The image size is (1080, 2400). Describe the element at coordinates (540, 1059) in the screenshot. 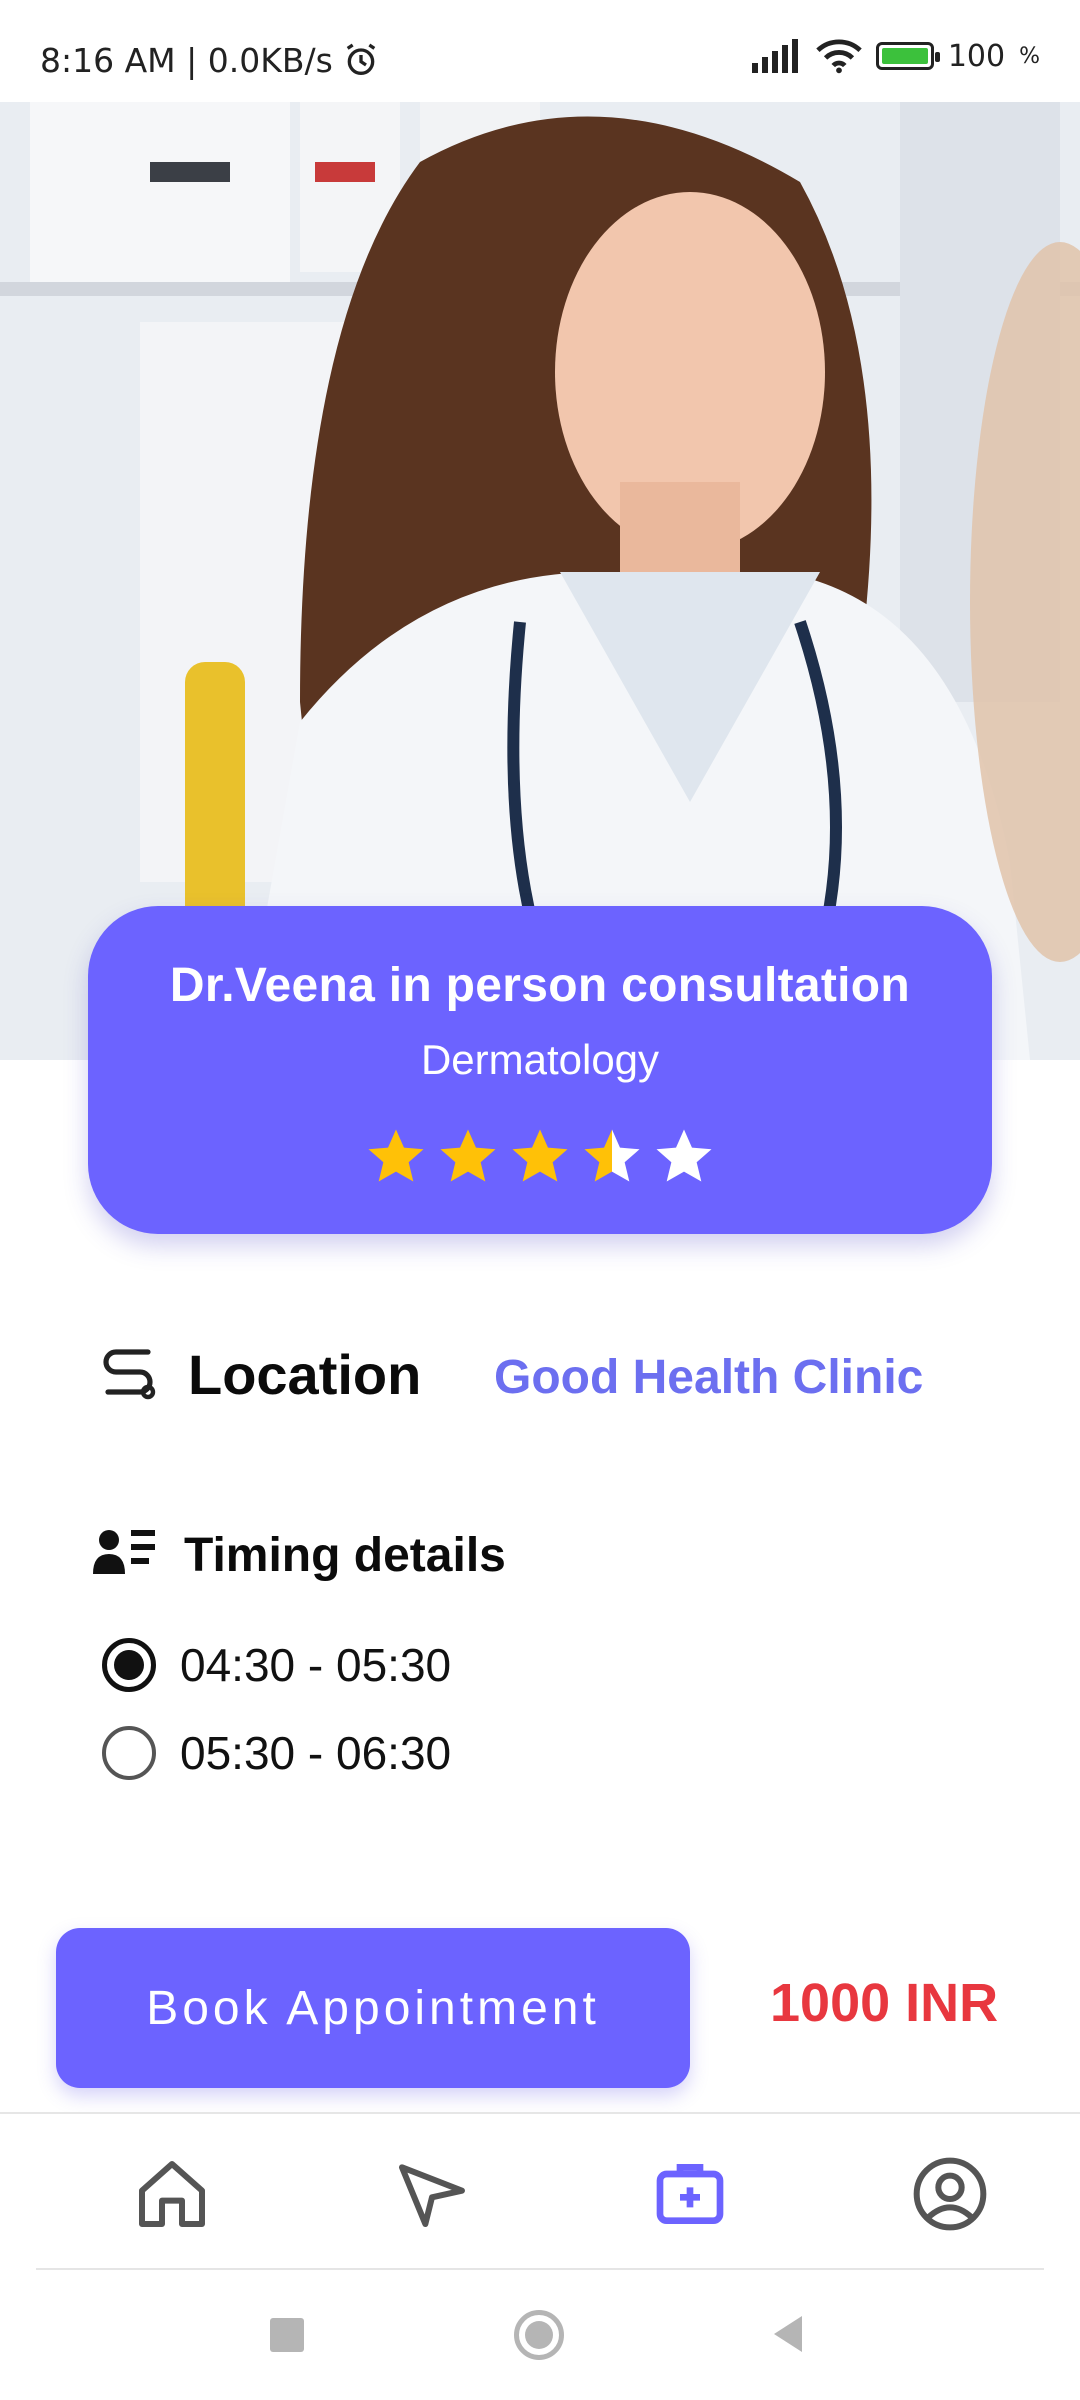

I see `doctor-specialty: Dermatology` at that location.